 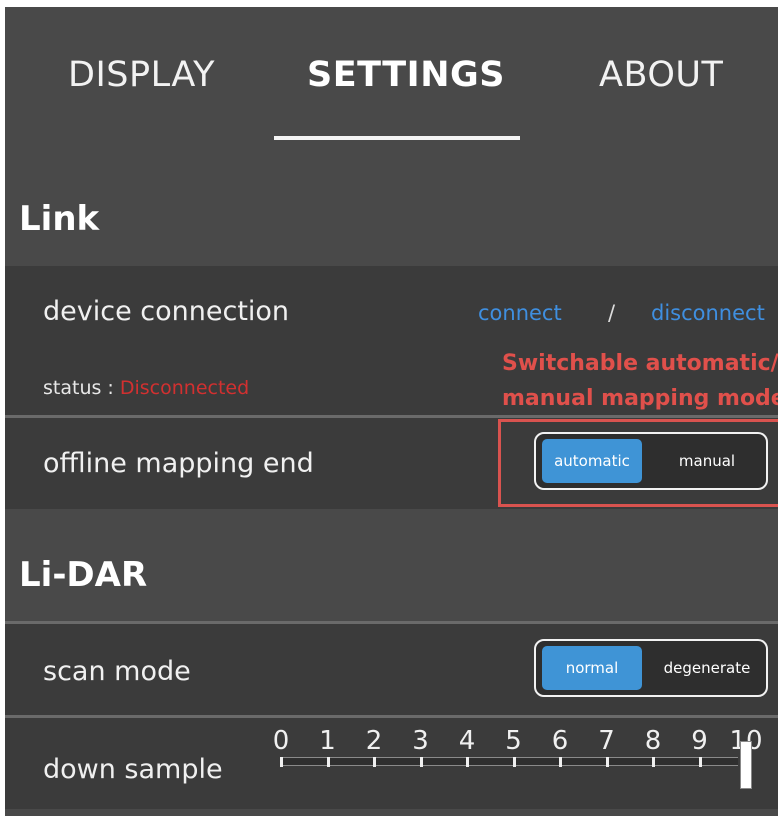 What do you see at coordinates (520, 313) in the screenshot?
I see `connect-link: connect` at bounding box center [520, 313].